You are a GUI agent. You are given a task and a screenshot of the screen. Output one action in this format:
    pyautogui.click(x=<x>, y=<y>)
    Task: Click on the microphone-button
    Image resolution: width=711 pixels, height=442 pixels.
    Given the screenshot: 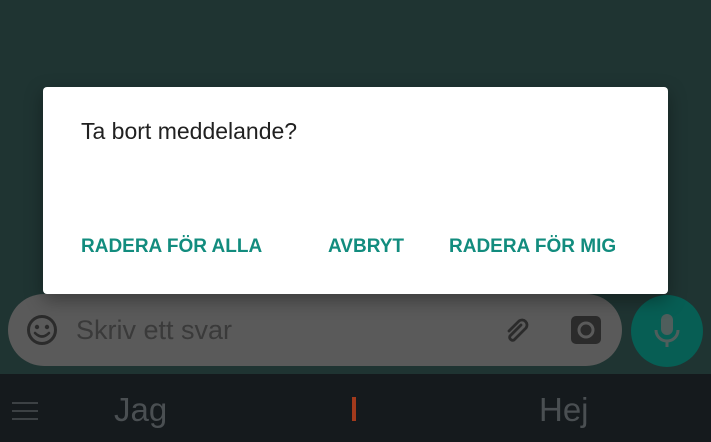 What is the action you would take?
    pyautogui.click(x=667, y=331)
    